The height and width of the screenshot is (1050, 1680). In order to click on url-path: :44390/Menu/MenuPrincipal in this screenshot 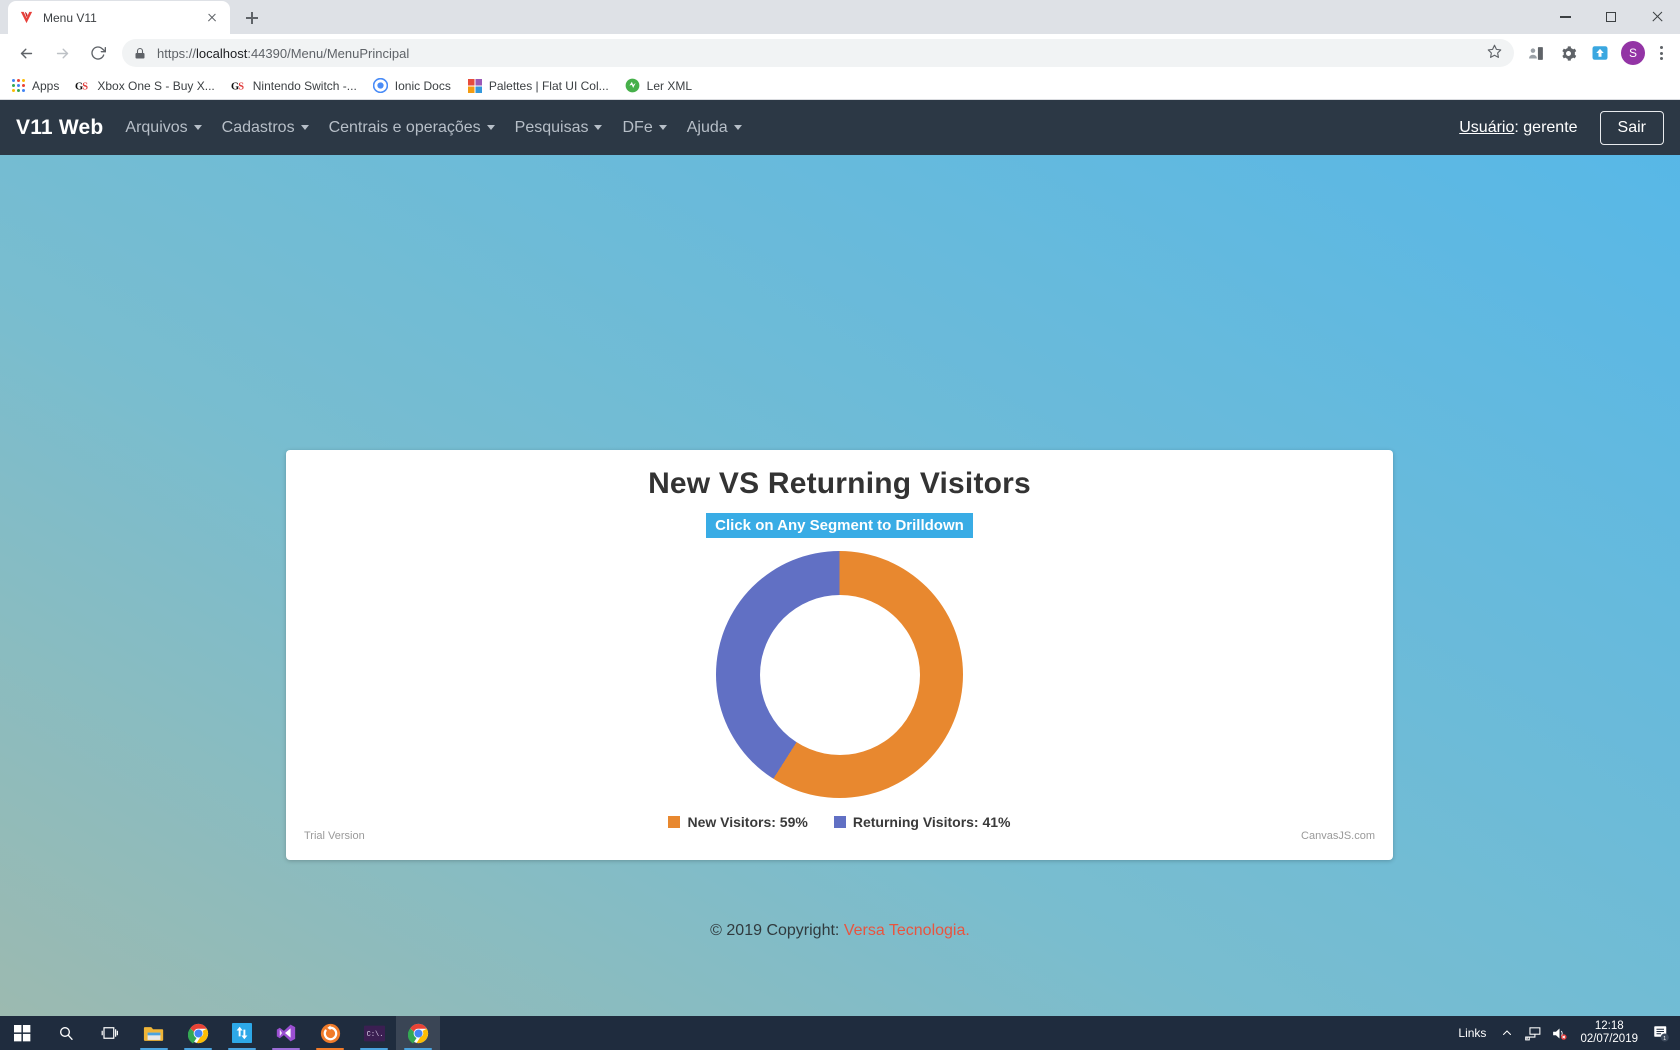, I will do `click(328, 53)`.